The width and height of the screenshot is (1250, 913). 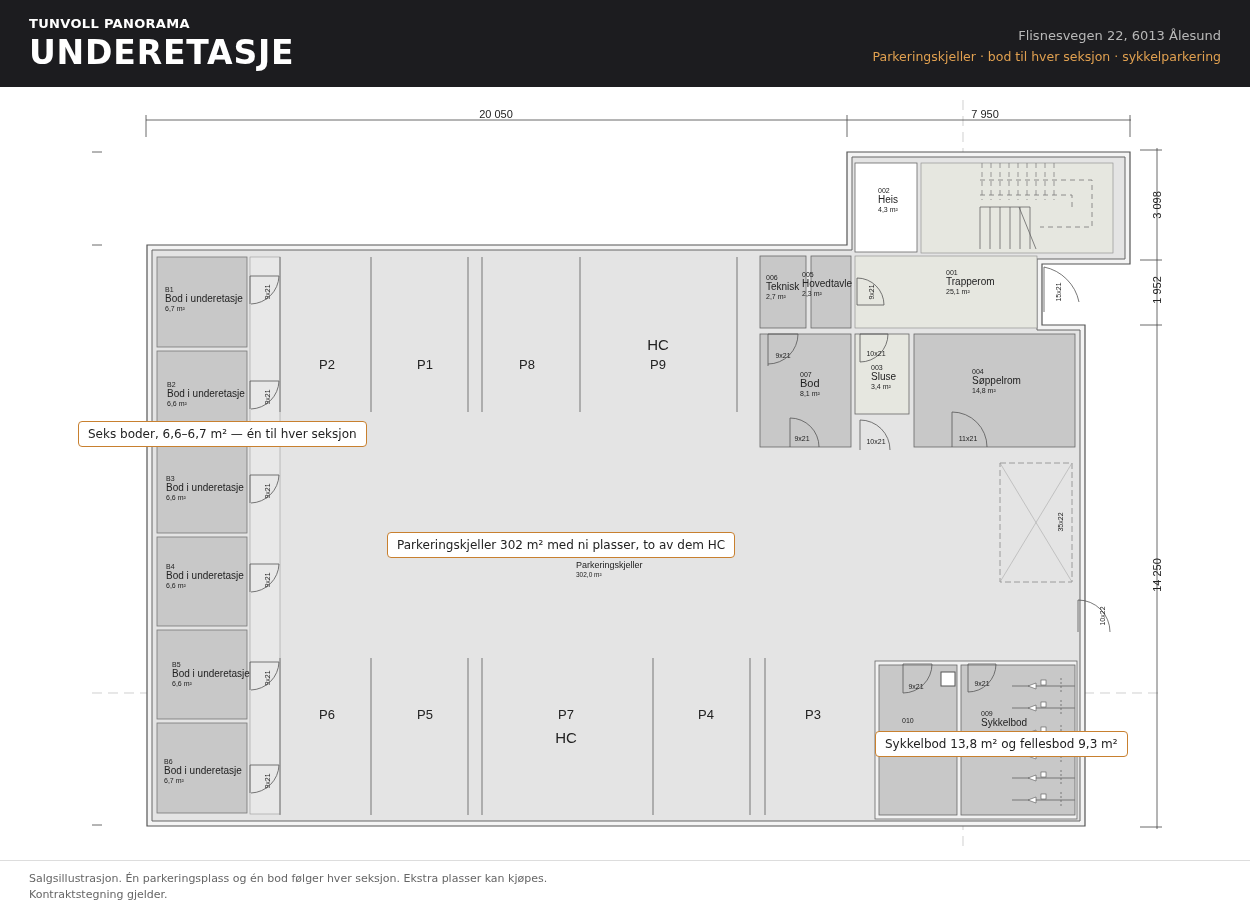 I want to click on parking-space-label: P2, so click(x=327, y=364).